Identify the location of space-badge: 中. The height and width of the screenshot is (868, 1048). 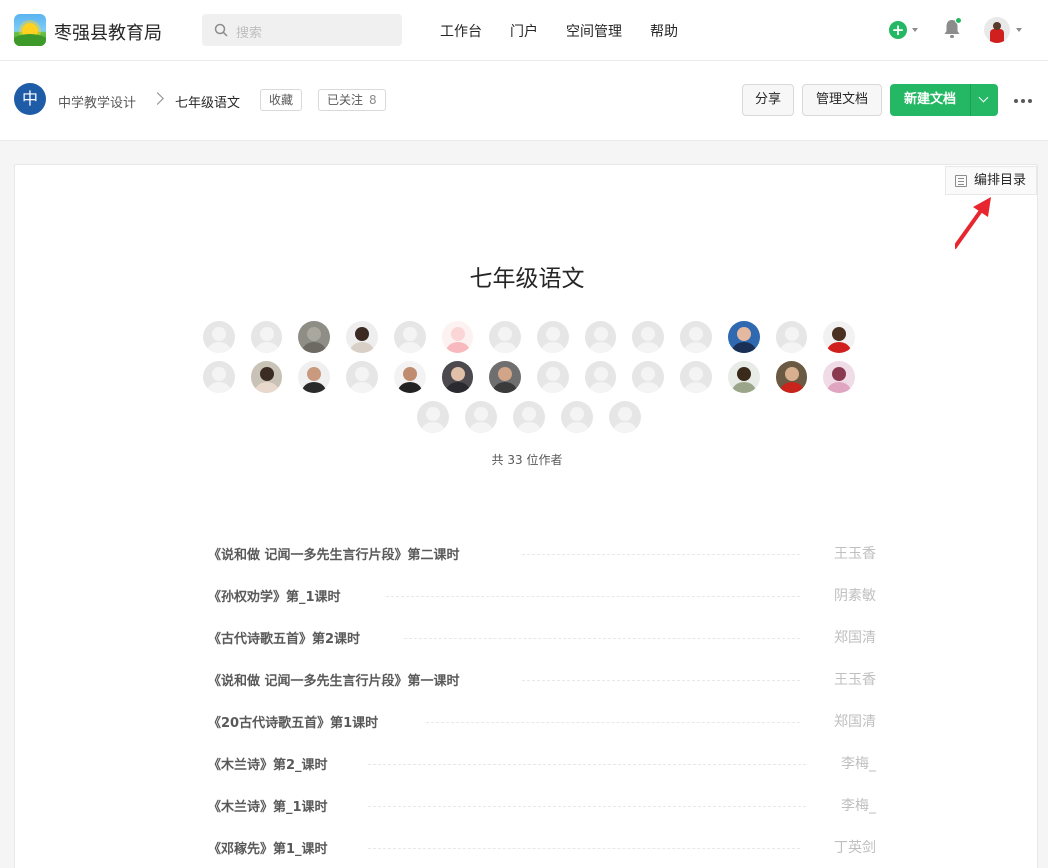
(30, 99).